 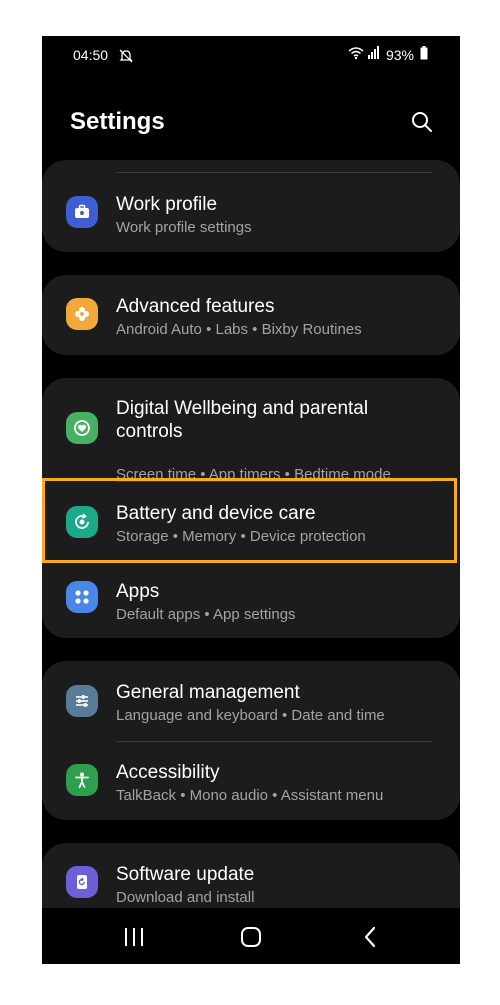 I want to click on highlight-frame, so click(x=249, y=520).